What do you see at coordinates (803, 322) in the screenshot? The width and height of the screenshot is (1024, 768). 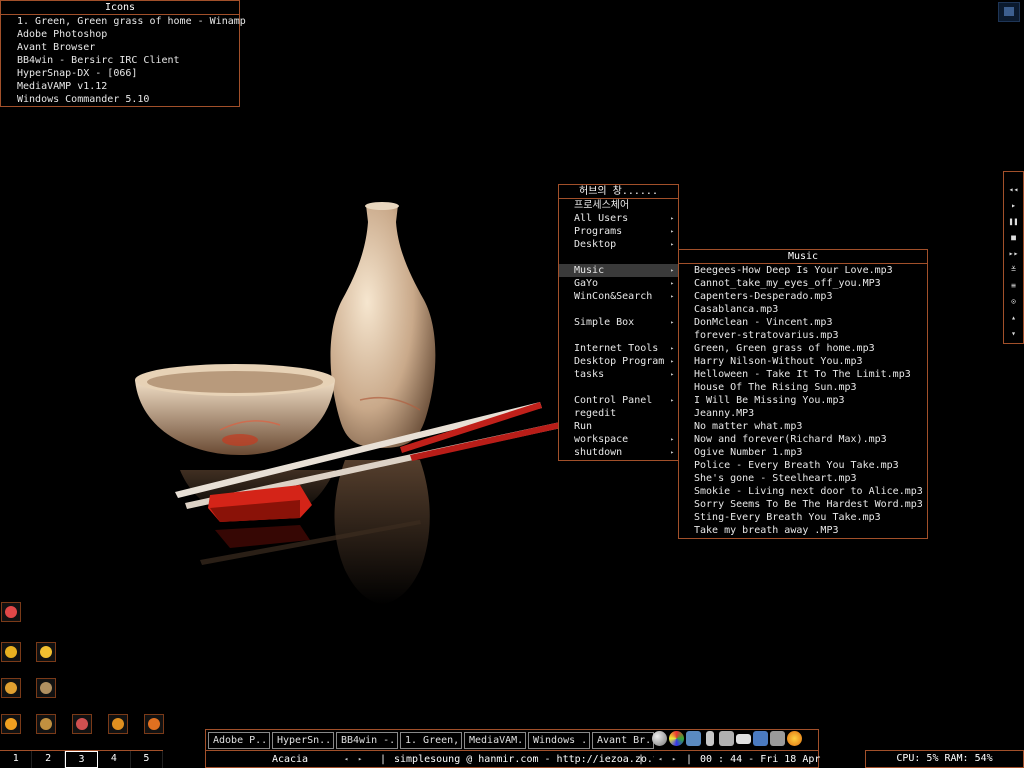 I see `music-track-item: DonMclean - Vincent.mp3` at bounding box center [803, 322].